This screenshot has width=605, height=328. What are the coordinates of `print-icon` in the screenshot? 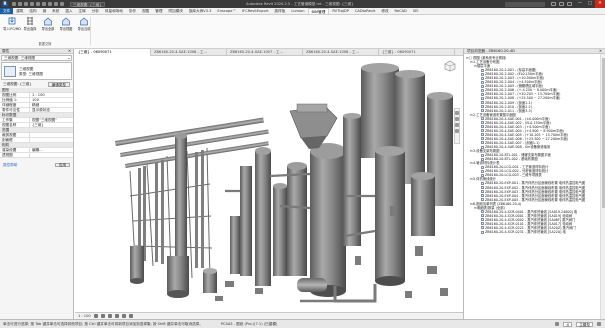 It's located at (44, 4).